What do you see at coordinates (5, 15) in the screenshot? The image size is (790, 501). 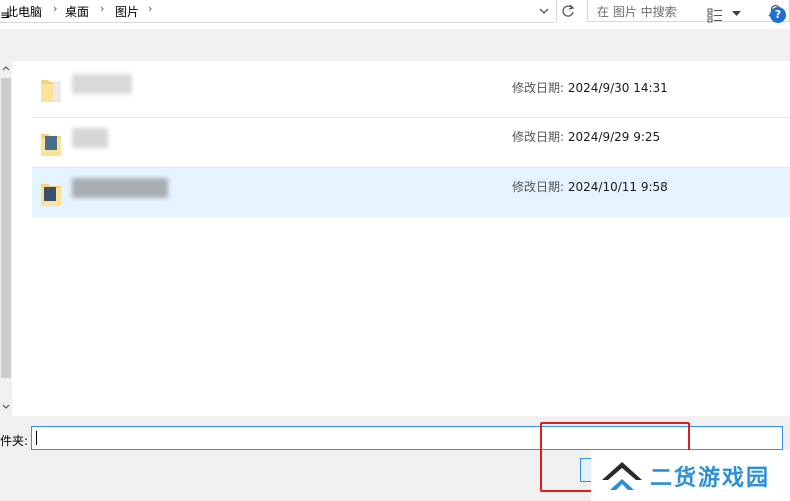 I see `toolbar-partial-label: ≡` at bounding box center [5, 15].